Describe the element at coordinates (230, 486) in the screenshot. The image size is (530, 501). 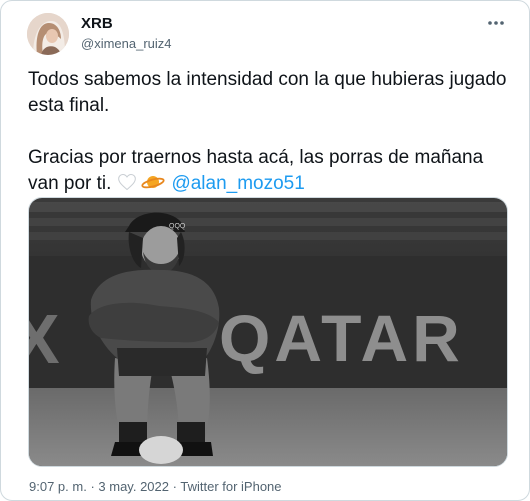
I see `tweet-source: Twitter for iPhone` at that location.